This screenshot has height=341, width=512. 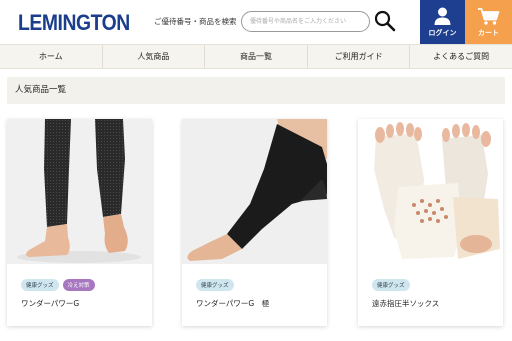 What do you see at coordinates (74, 23) in the screenshot?
I see `site-logo: LEMINGTON` at bounding box center [74, 23].